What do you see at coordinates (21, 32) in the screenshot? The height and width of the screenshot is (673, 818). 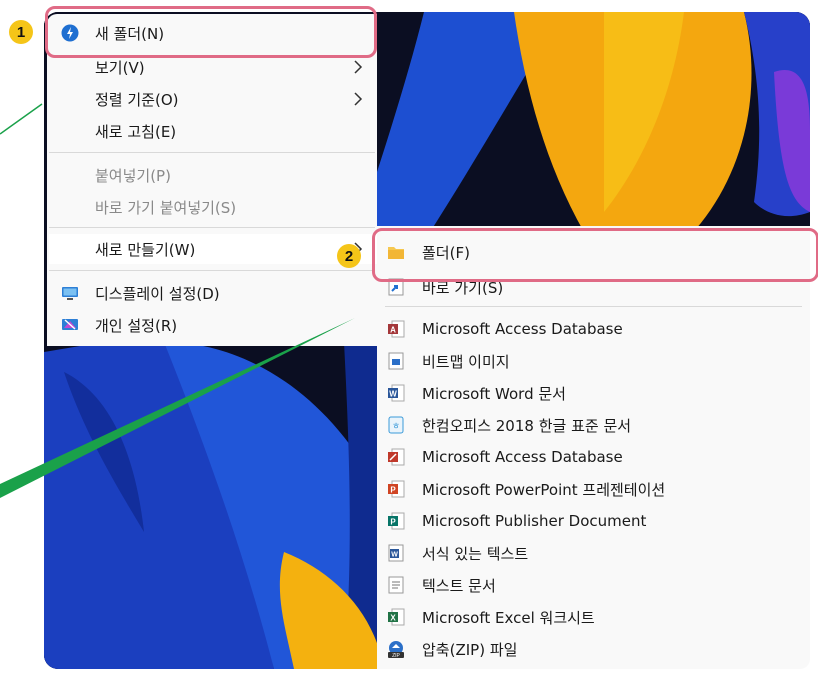 I see `step-badge-1: 1` at bounding box center [21, 32].